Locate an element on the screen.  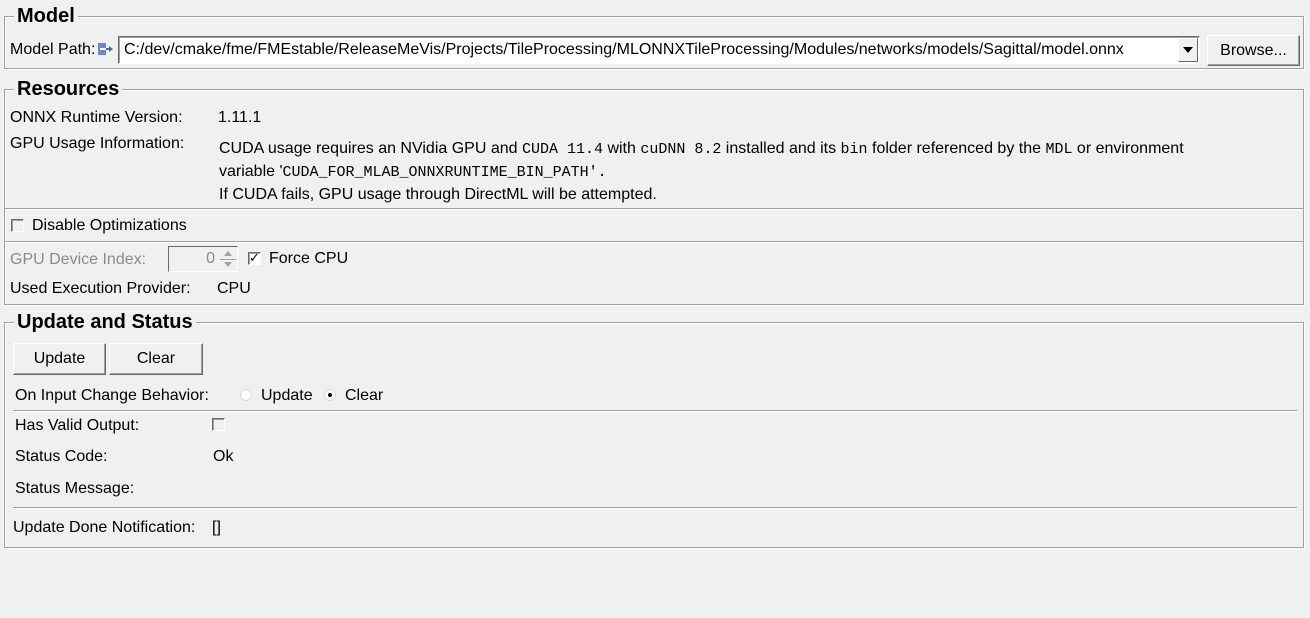
update-button: Update is located at coordinates (59, 359).